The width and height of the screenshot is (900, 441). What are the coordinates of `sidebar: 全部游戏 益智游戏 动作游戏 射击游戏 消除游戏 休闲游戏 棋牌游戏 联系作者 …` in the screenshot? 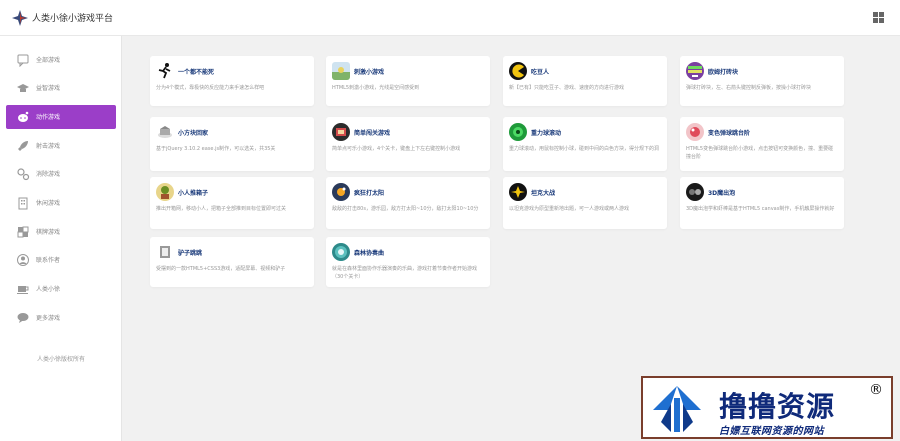 It's located at (61, 238).